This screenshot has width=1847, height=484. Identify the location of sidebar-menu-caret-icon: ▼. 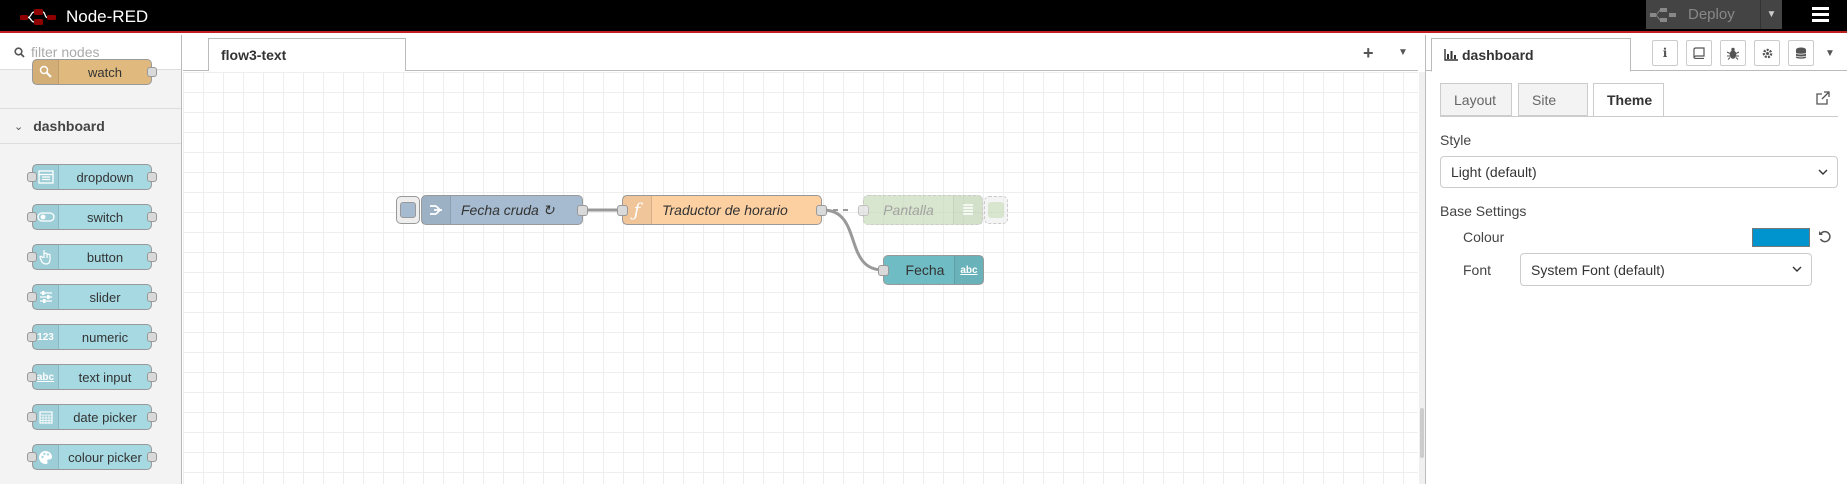
(1830, 53).